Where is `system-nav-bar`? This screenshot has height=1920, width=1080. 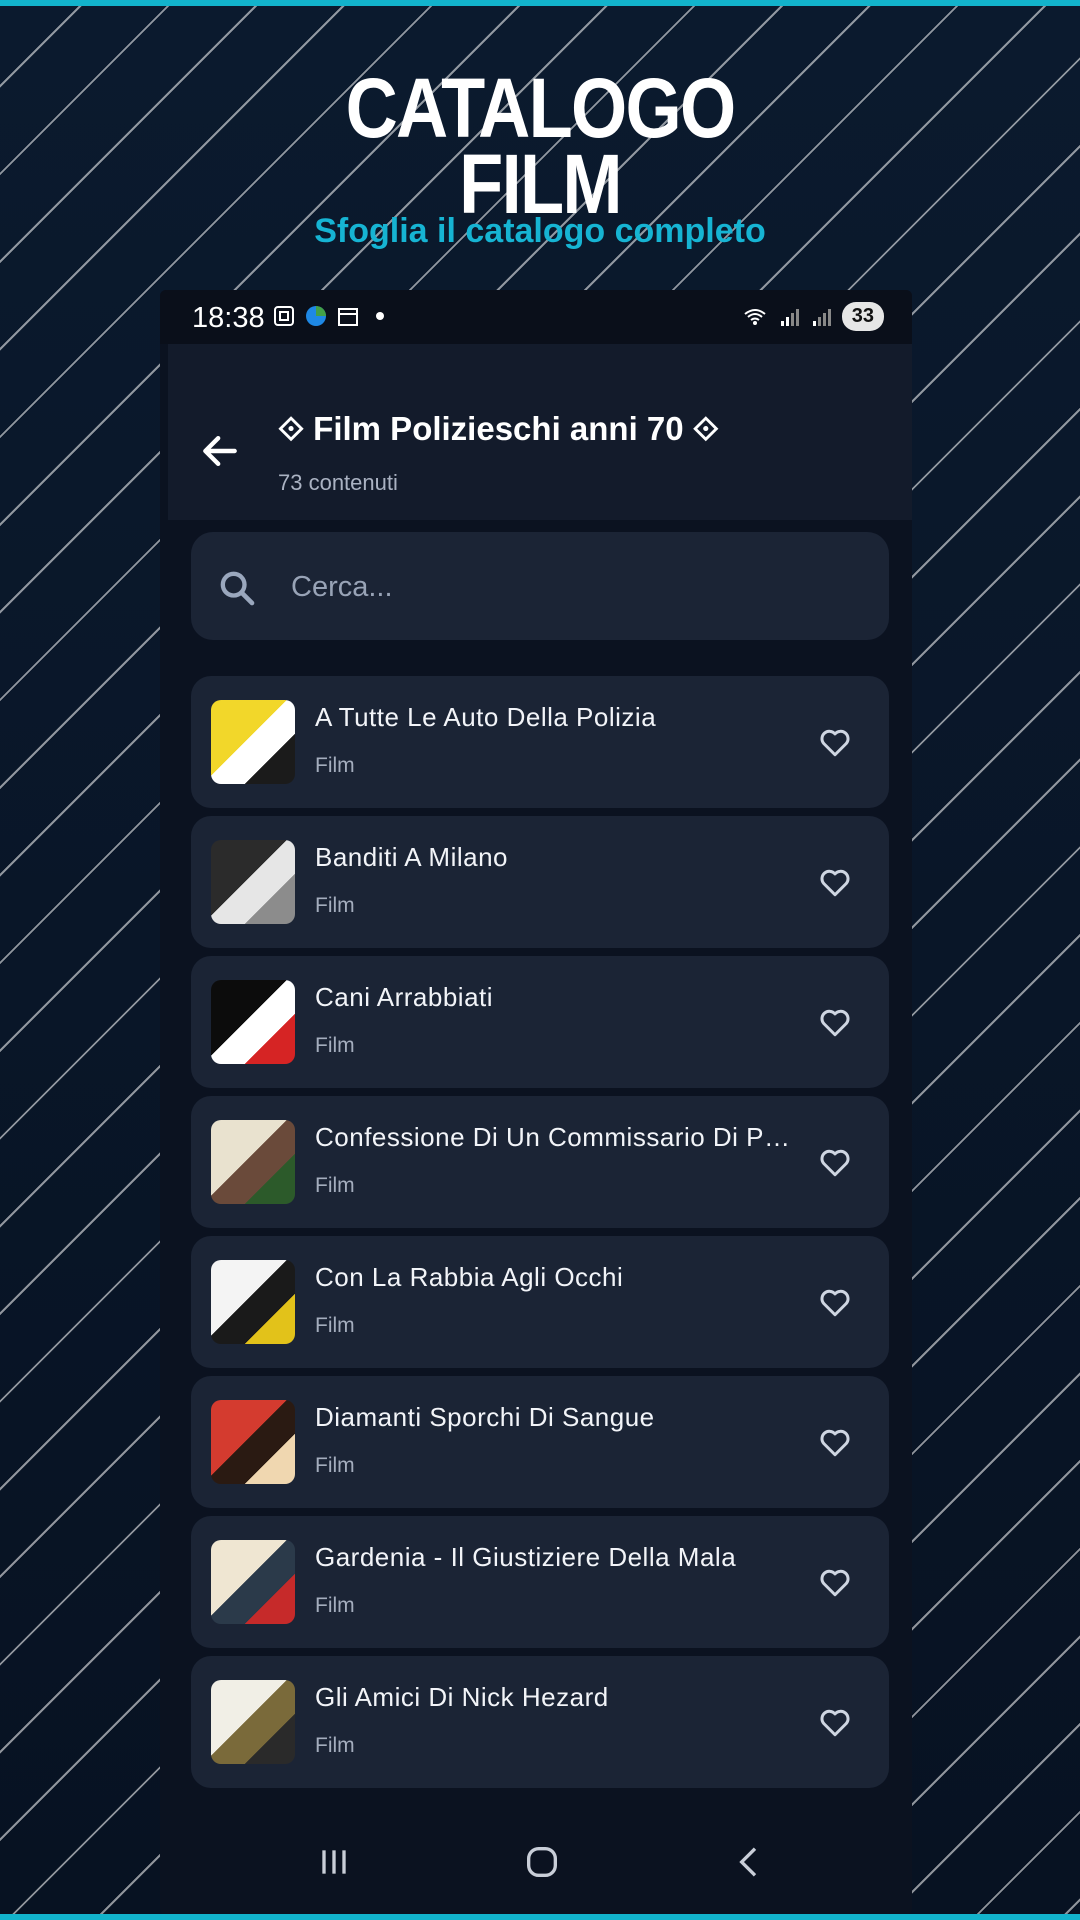 system-nav-bar is located at coordinates (536, 1862).